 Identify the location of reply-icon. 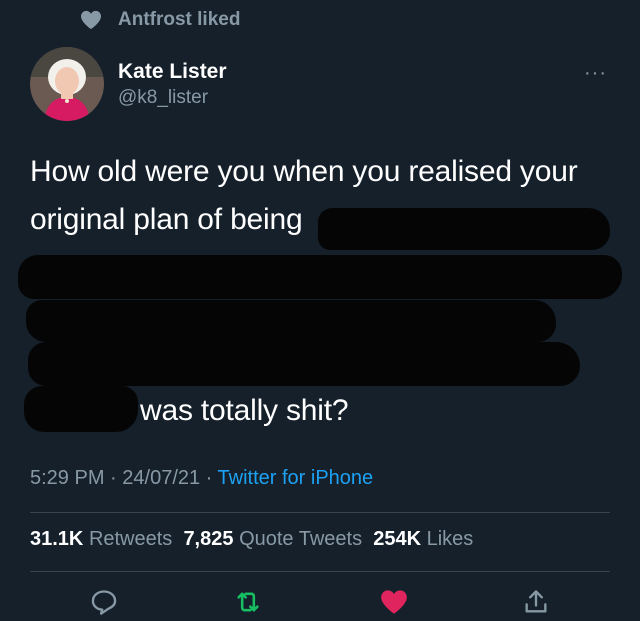
(104, 602).